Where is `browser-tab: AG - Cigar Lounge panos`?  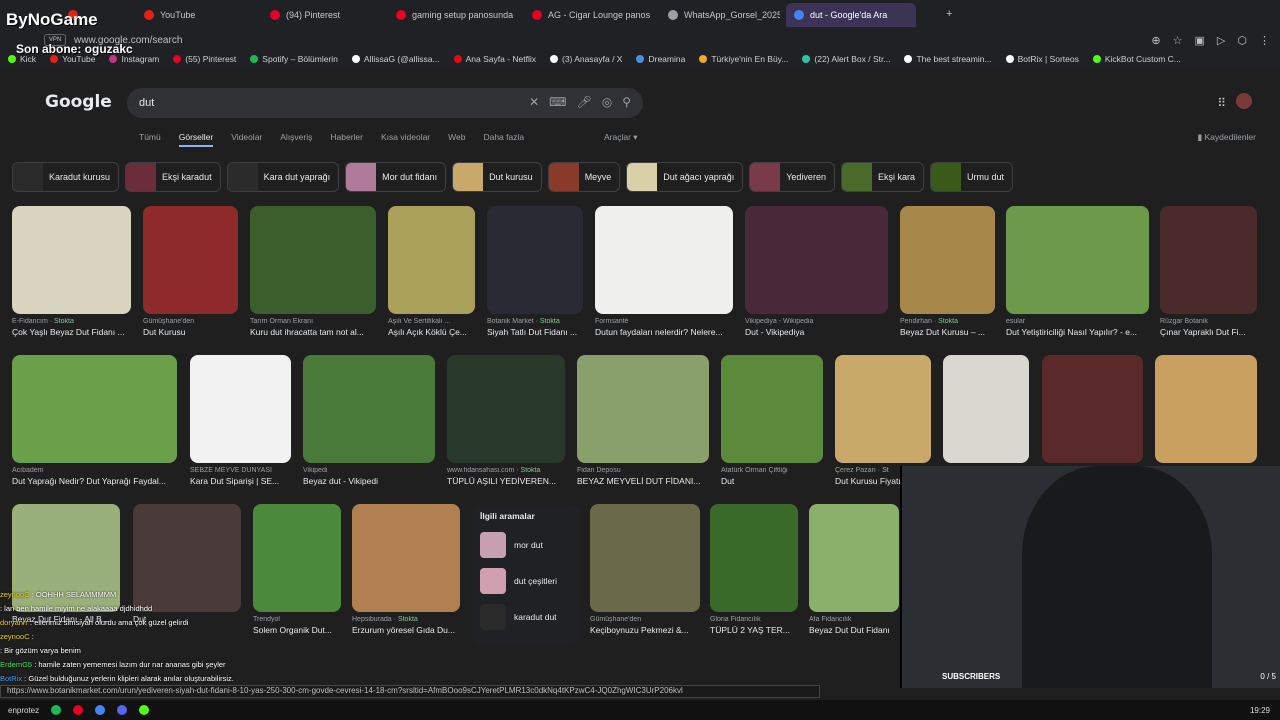
browser-tab: AG - Cigar Lounge panos is located at coordinates (589, 15).